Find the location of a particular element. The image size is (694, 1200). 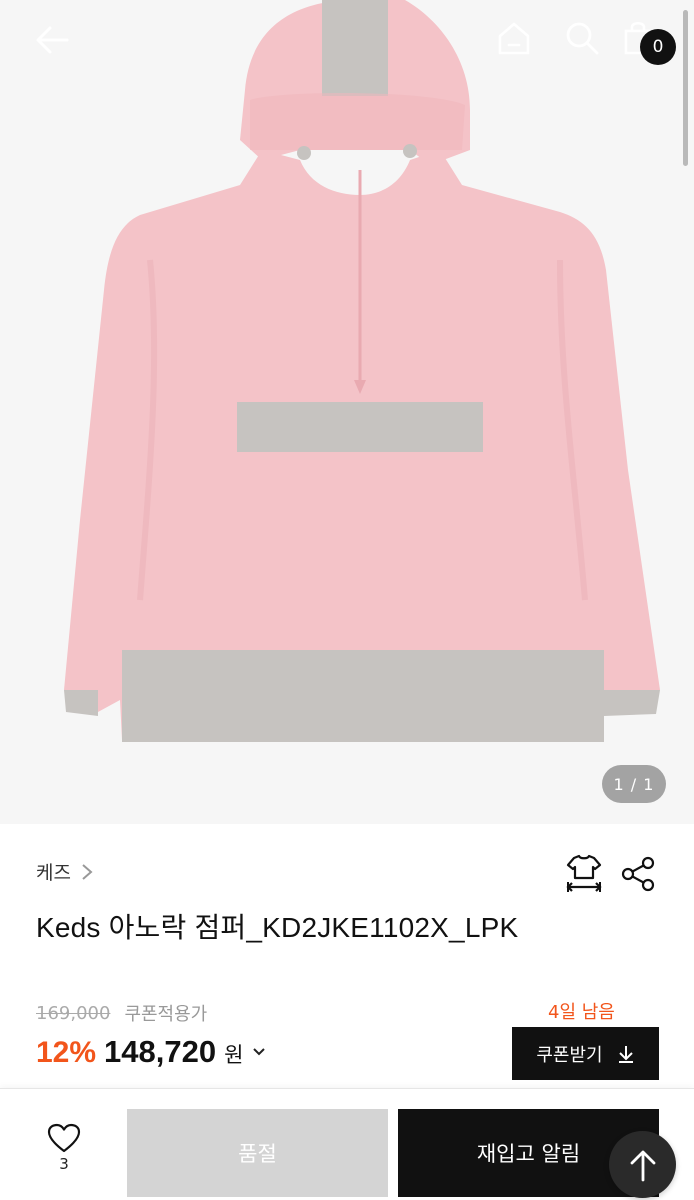

like-count: 3 is located at coordinates (64, 1164).